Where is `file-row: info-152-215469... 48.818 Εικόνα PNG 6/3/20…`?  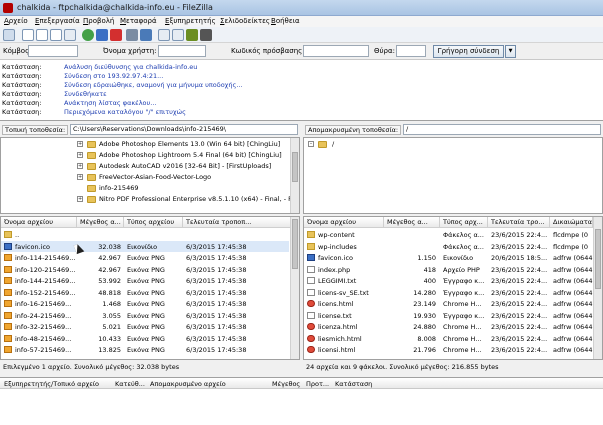
file-row: info-152-215469... 48.818 Εικόνα PNG 6/3/20… is located at coordinates (145, 292).